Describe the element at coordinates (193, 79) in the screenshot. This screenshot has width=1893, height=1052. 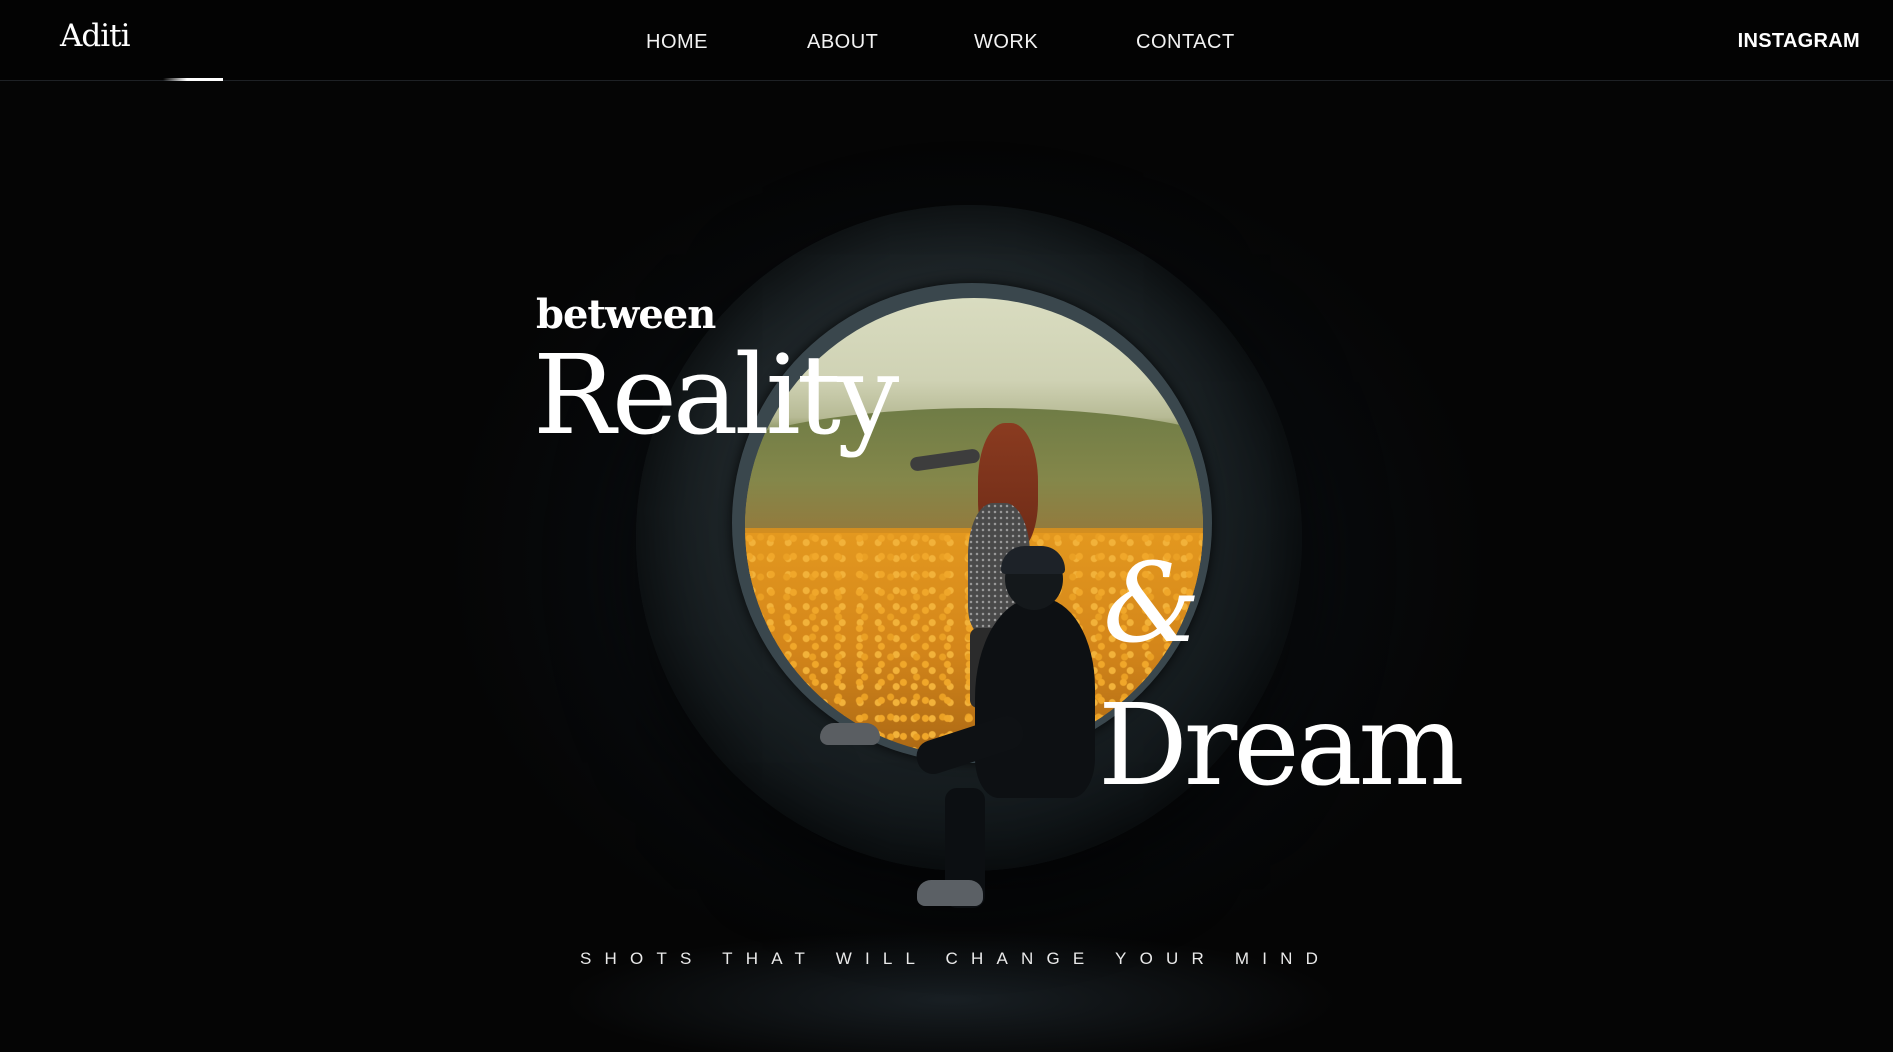
I see `active-indicator` at that location.